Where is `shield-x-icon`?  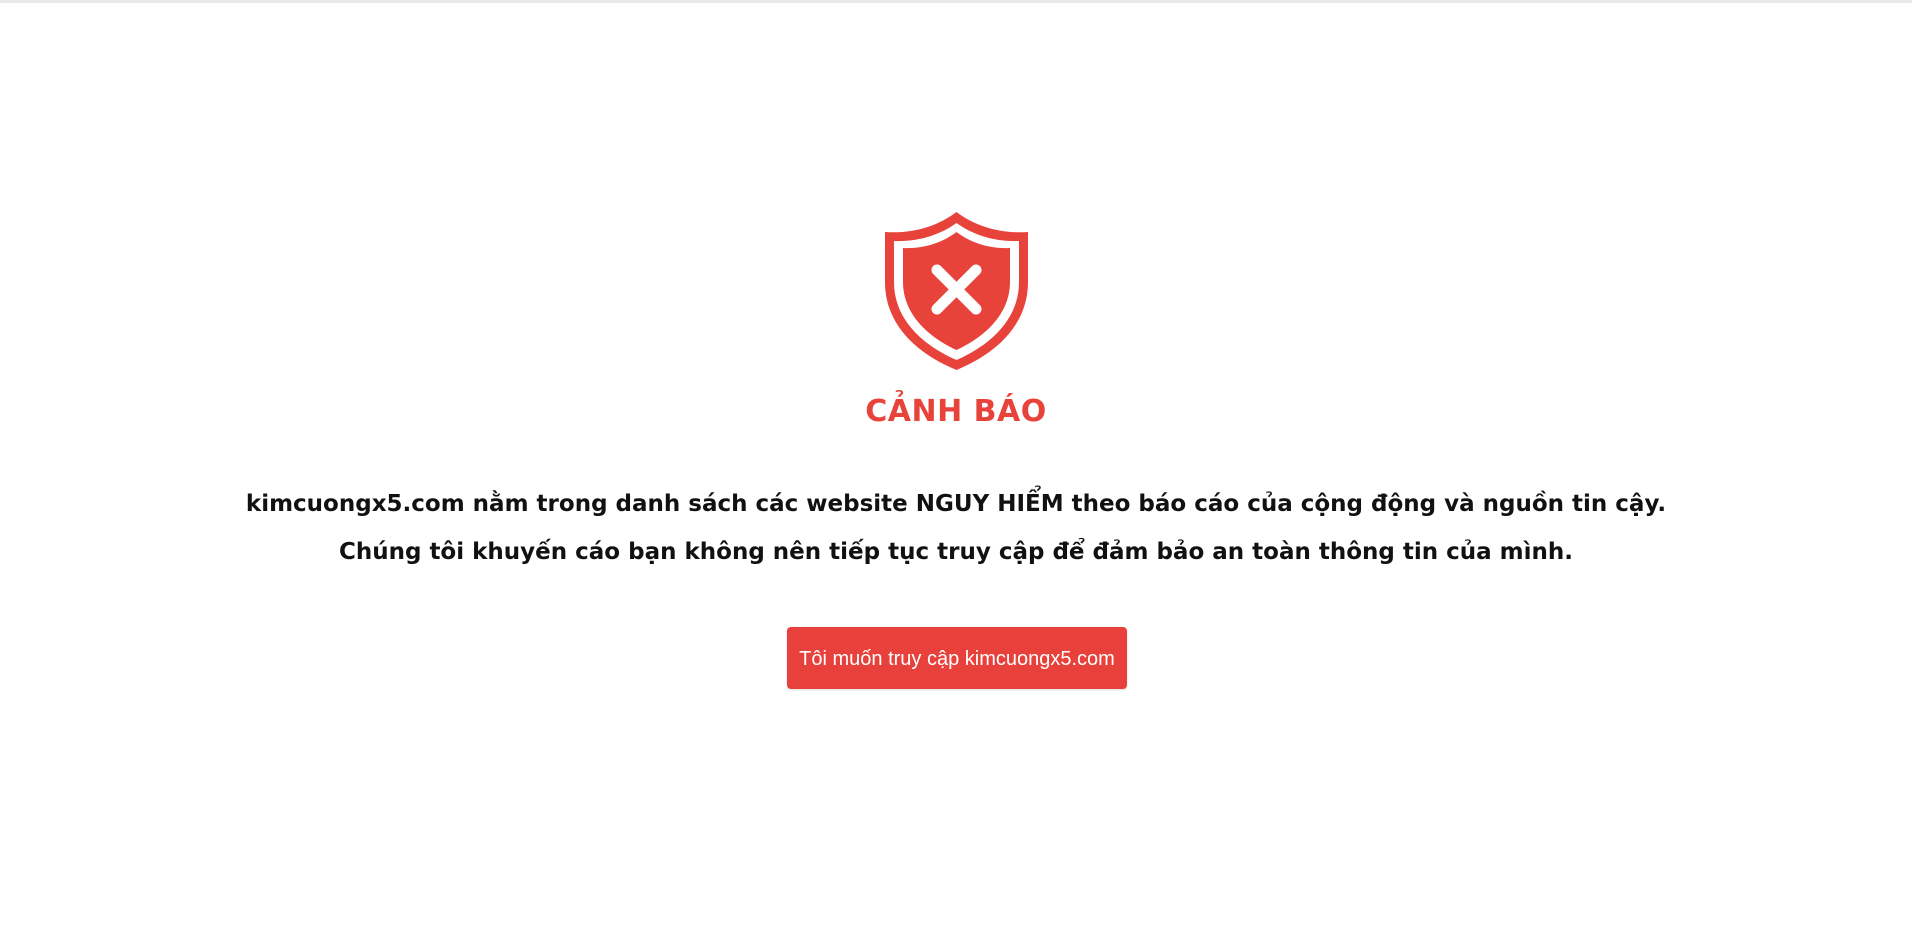 shield-x-icon is located at coordinates (956, 291).